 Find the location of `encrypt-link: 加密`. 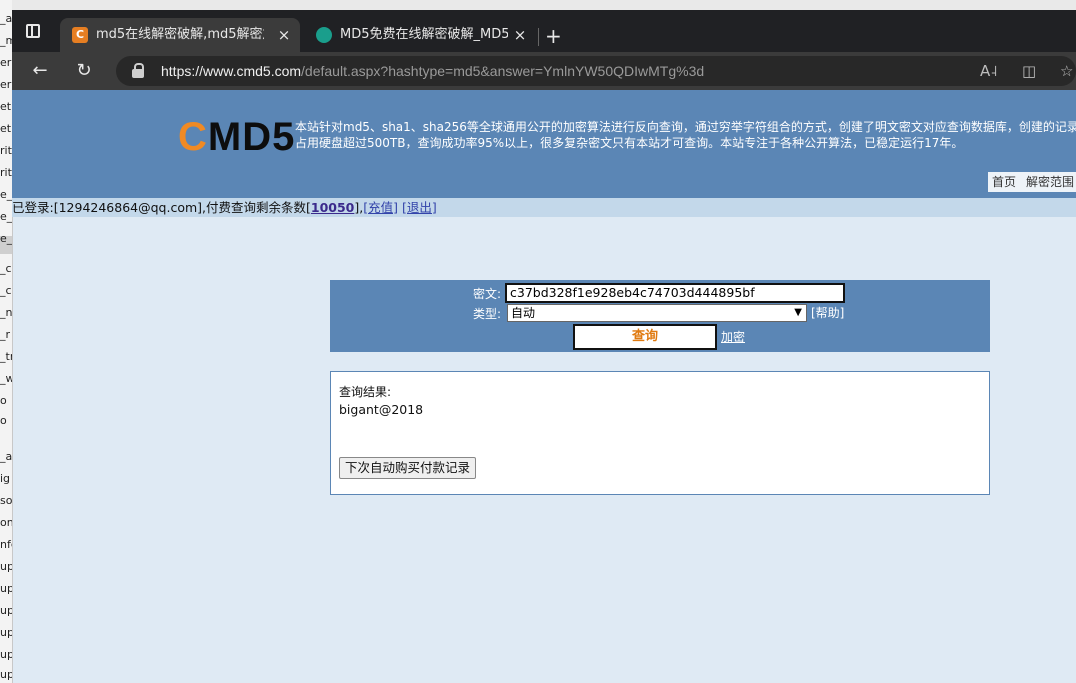

encrypt-link: 加密 is located at coordinates (733, 337).